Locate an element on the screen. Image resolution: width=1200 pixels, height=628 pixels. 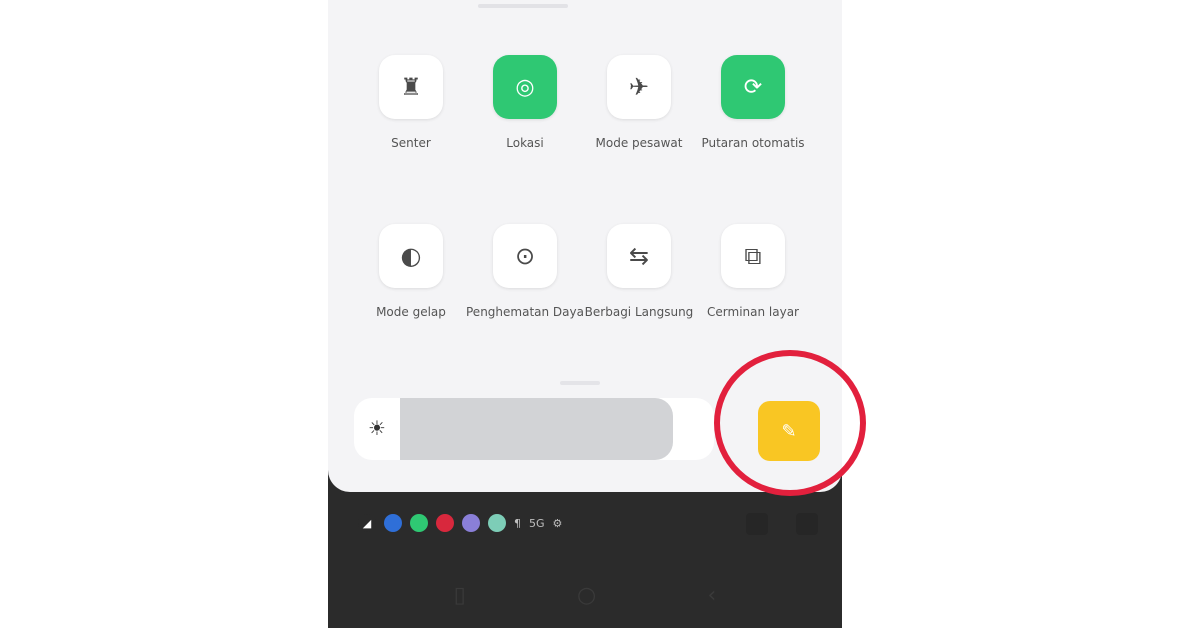
auto-rotate-icon: ⟳ is located at coordinates (753, 87).